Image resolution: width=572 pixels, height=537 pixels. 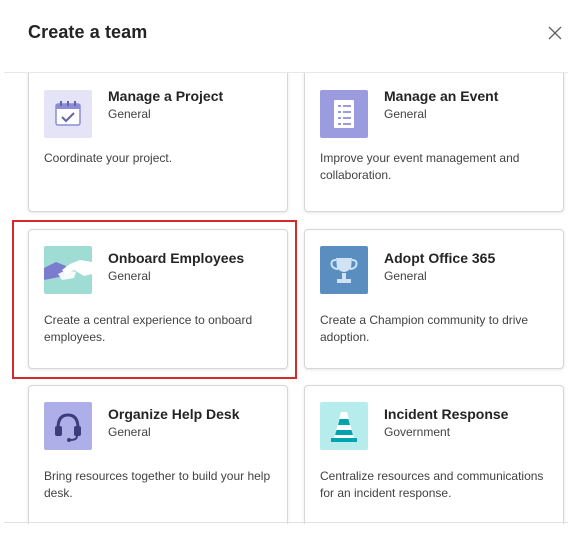 What do you see at coordinates (166, 96) in the screenshot?
I see `card-title: Manage a Project` at bounding box center [166, 96].